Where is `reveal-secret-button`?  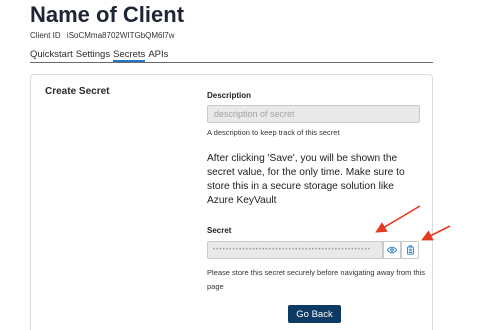 reveal-secret-button is located at coordinates (392, 250).